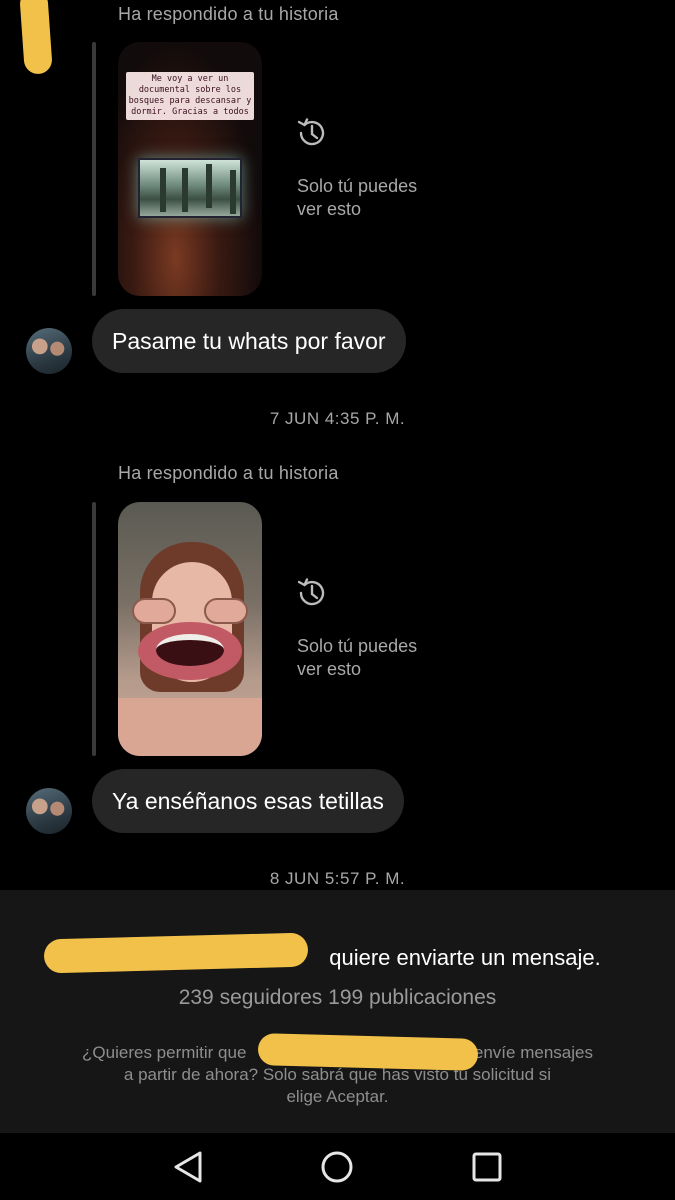 This screenshot has width=675, height=1200. What do you see at coordinates (533, 1052) in the screenshot?
I see `request-desc-part2: envíe mensajes` at bounding box center [533, 1052].